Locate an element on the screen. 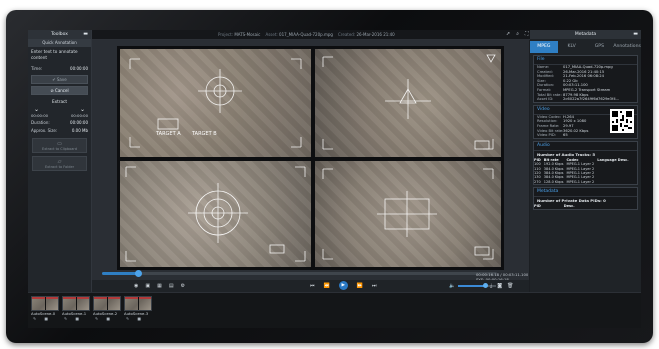 Image resolution: width=659 pixels, height=349 pixels. tab-annotations: Annotations is located at coordinates (627, 47).